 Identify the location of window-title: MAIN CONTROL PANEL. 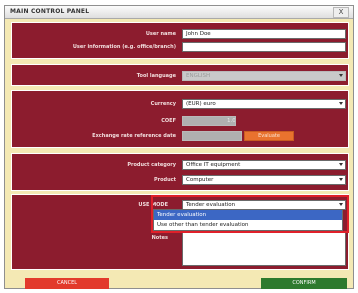
(50, 11).